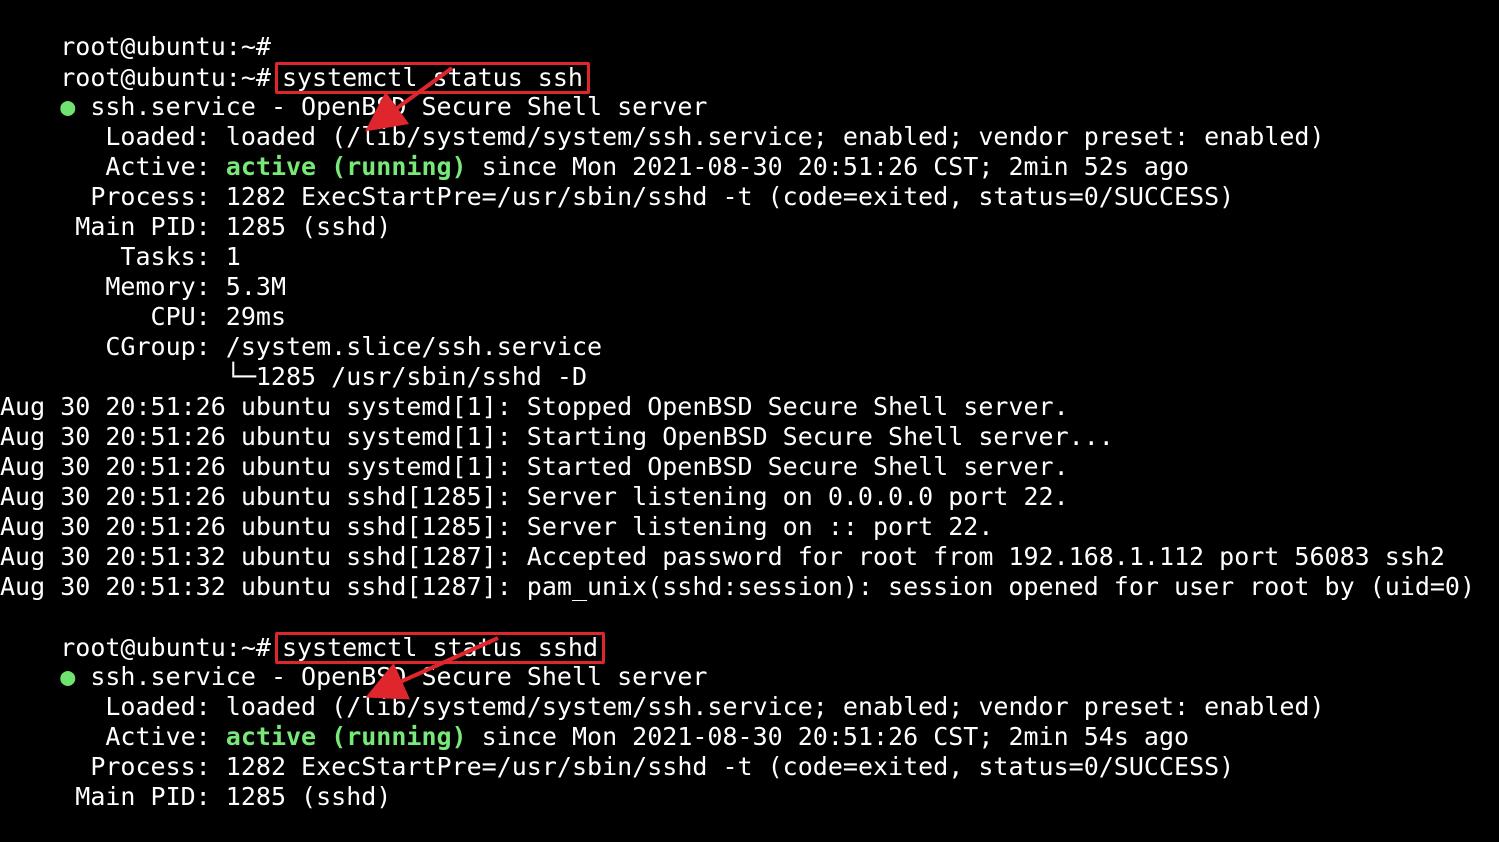  I want to click on tasks-line: Tasks: 1, so click(120, 241).